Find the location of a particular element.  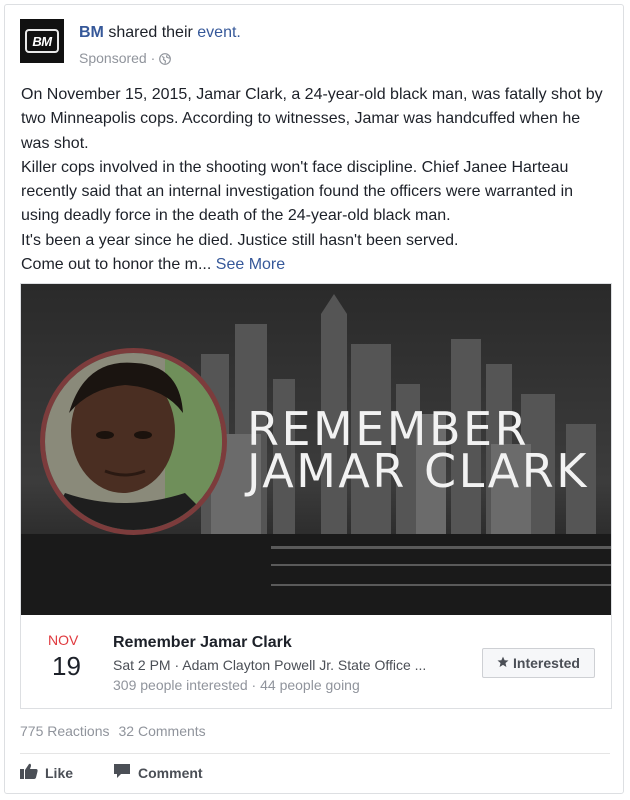

divider is located at coordinates (315, 753).